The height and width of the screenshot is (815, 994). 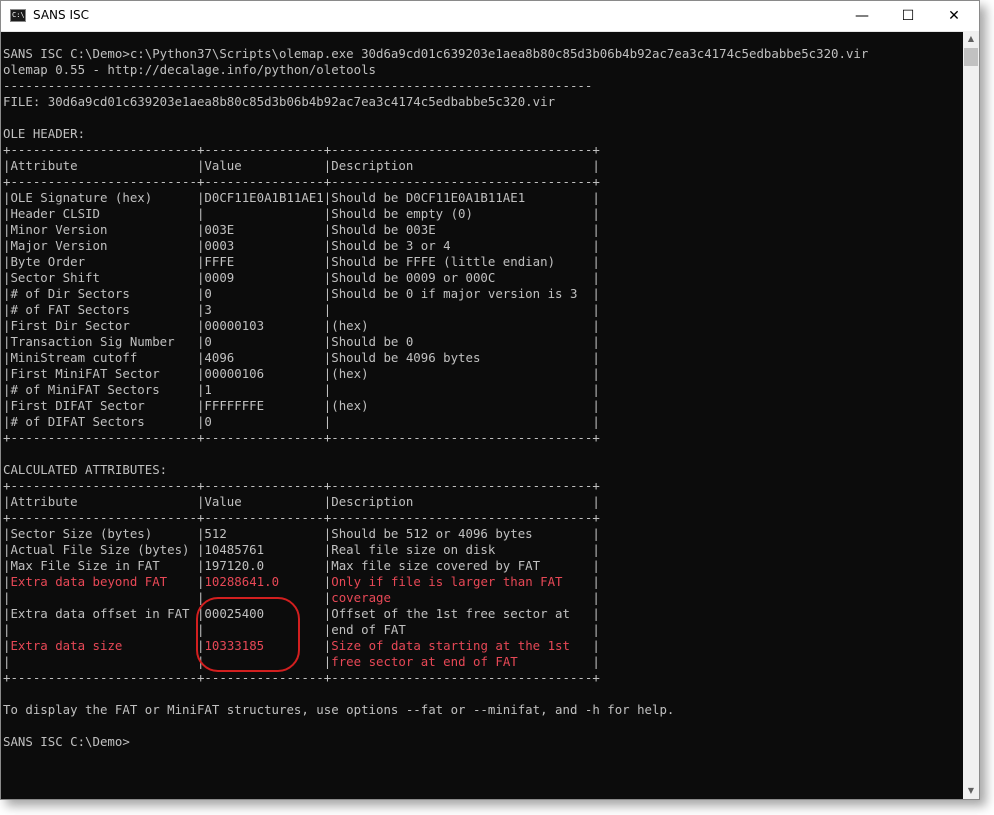 What do you see at coordinates (248, 634) in the screenshot?
I see `annotation-circle` at bounding box center [248, 634].